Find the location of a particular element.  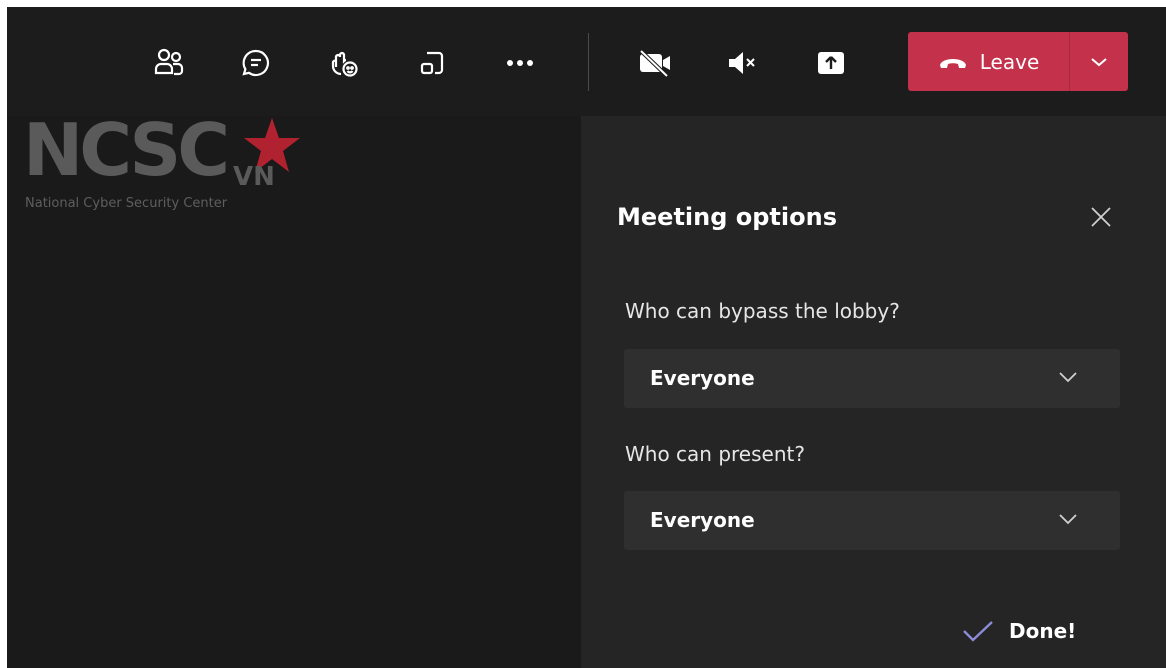

mic-muted-icon is located at coordinates (742, 63).